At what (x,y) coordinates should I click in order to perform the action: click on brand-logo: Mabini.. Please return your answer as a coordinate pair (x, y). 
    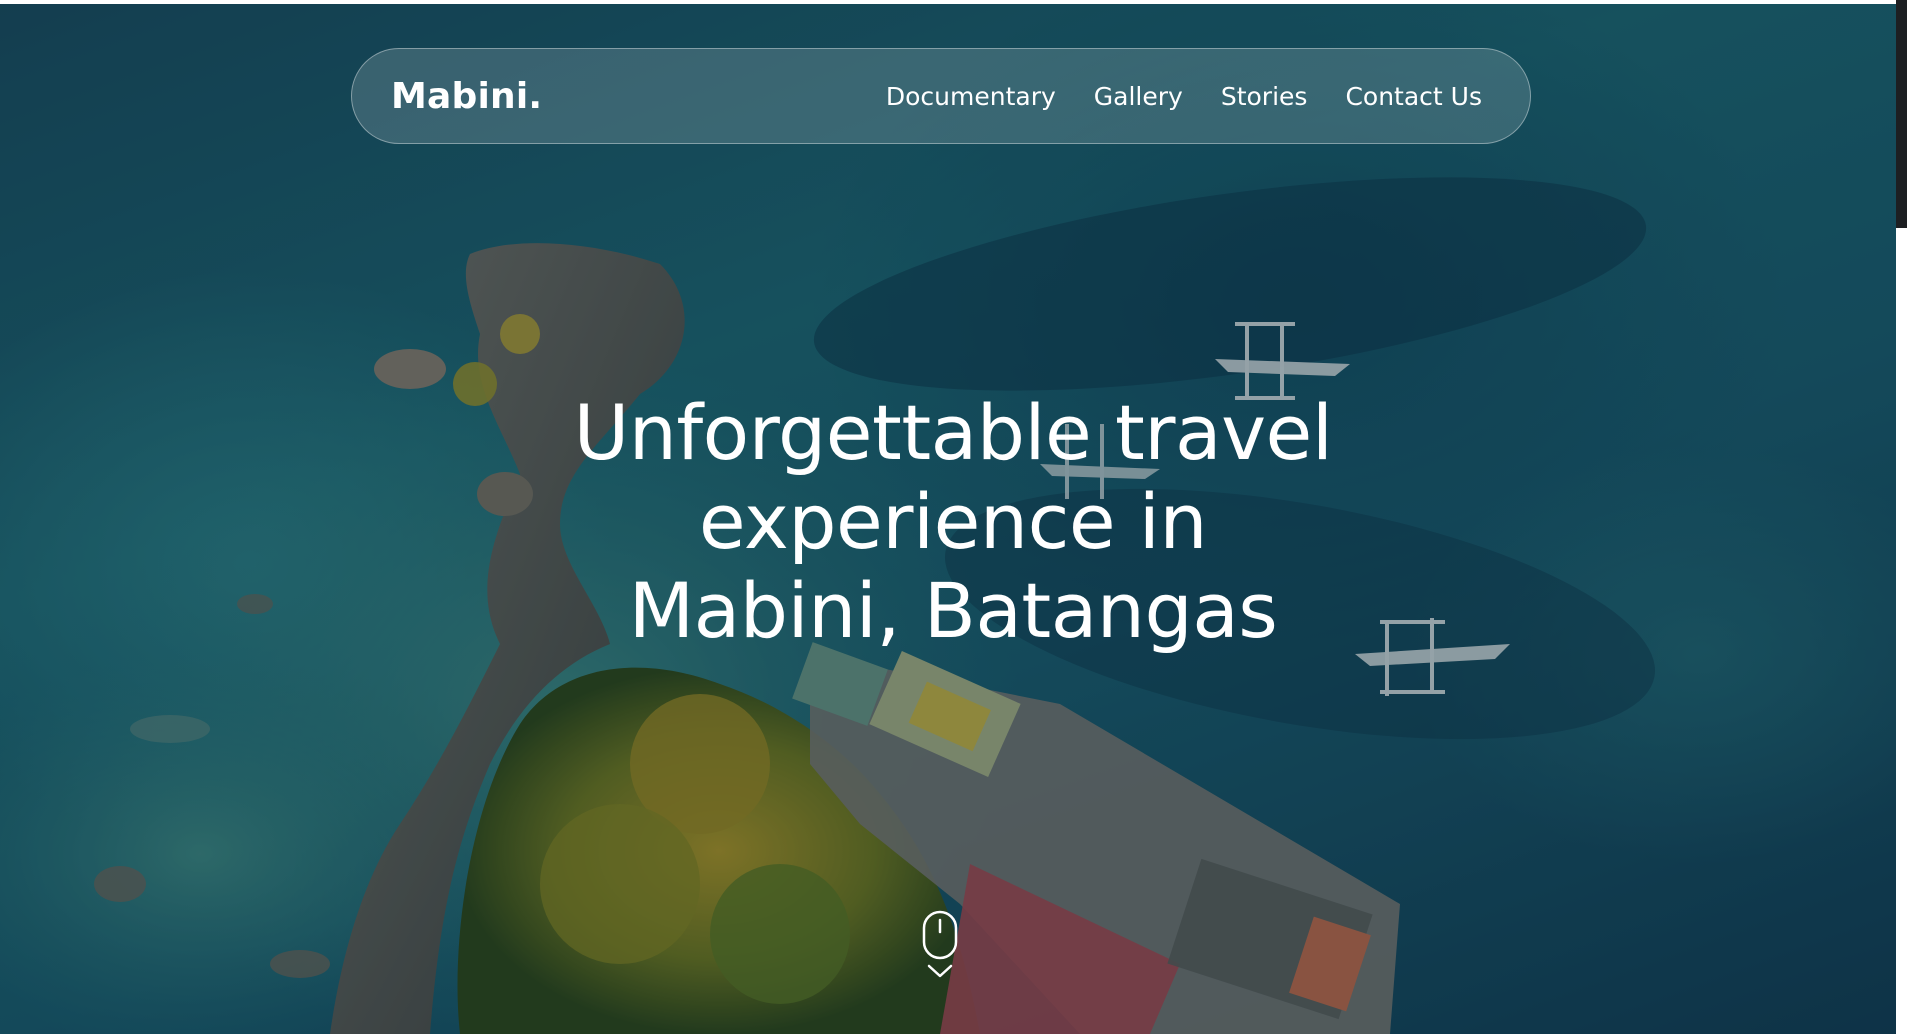
    Looking at the image, I should click on (466, 96).